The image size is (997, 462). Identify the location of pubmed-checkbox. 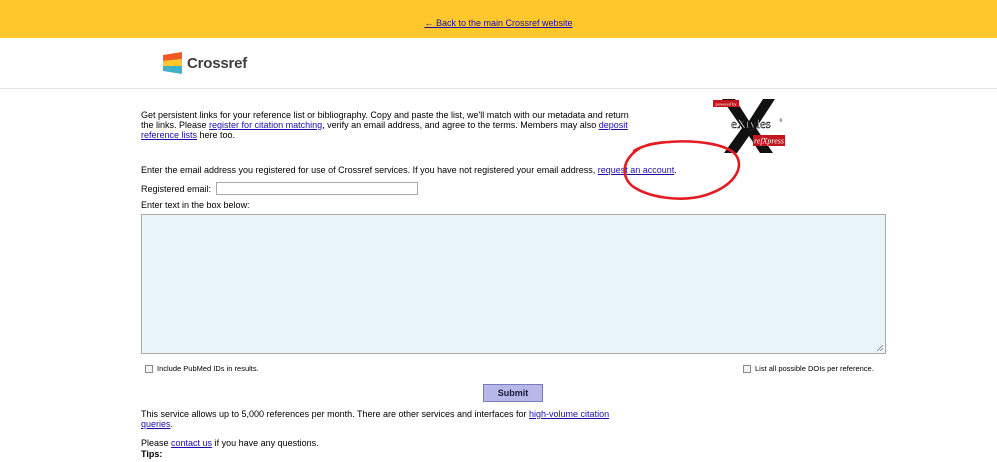
(149, 368).